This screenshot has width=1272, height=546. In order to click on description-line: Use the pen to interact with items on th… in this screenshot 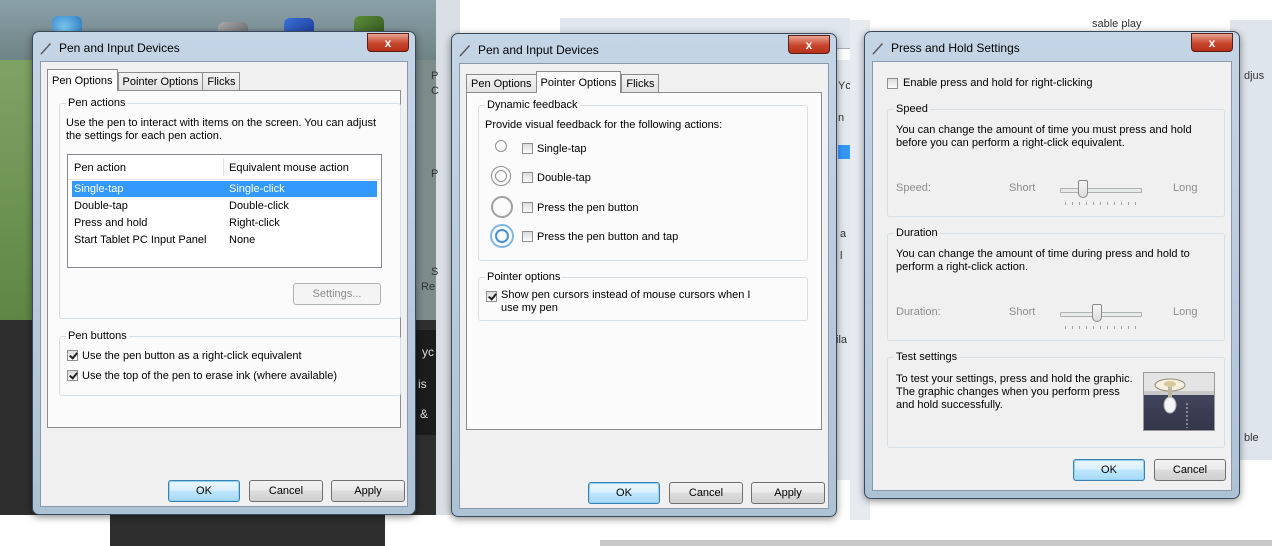, I will do `click(221, 123)`.